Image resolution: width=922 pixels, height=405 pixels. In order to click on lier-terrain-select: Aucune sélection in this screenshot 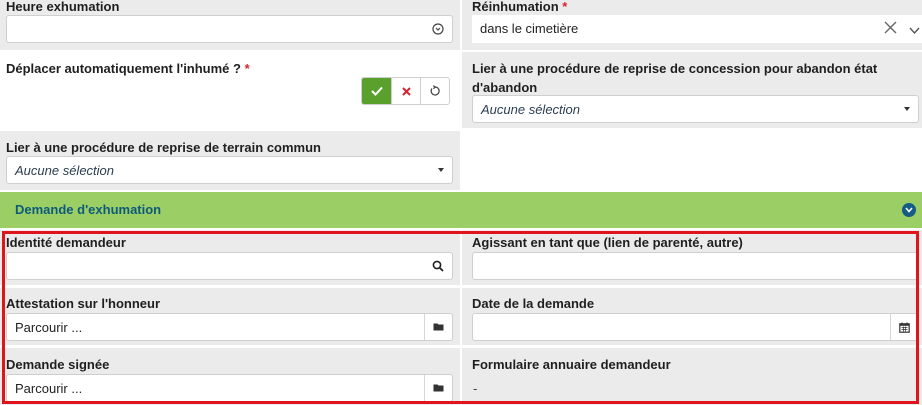, I will do `click(229, 170)`.